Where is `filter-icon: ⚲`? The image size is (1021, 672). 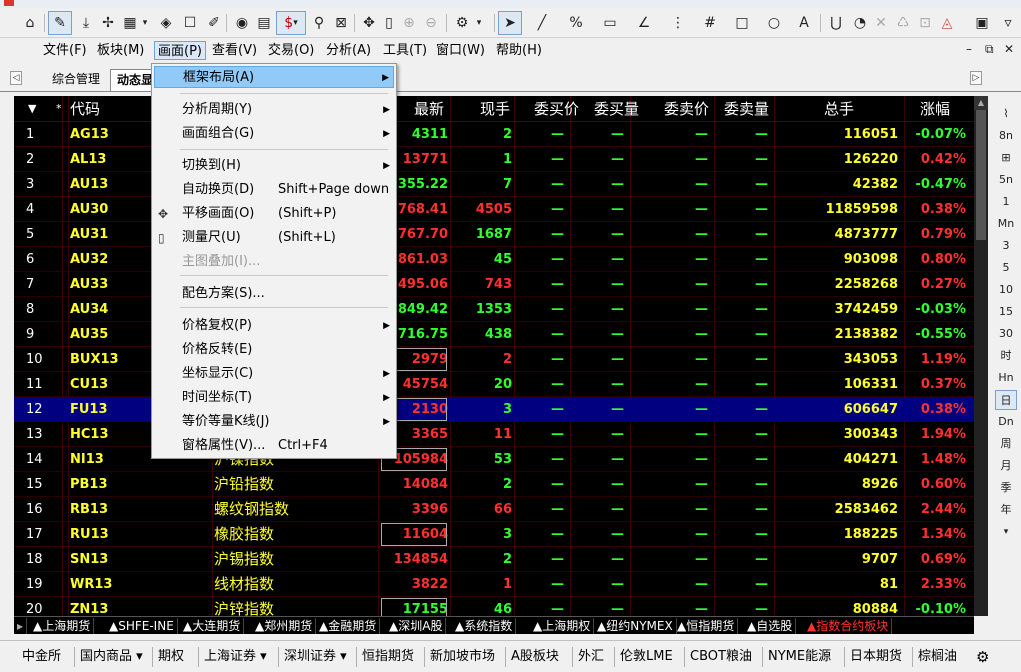 filter-icon: ⚲ is located at coordinates (319, 23).